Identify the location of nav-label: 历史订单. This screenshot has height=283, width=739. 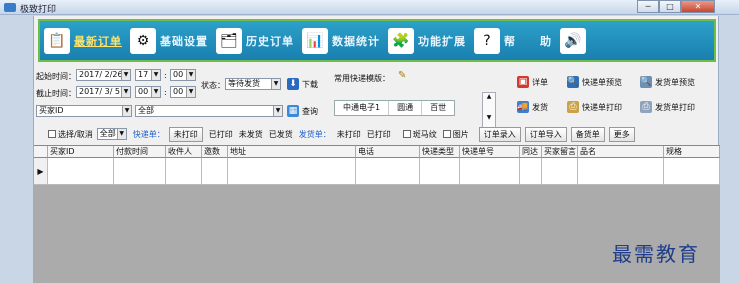
(270, 41).